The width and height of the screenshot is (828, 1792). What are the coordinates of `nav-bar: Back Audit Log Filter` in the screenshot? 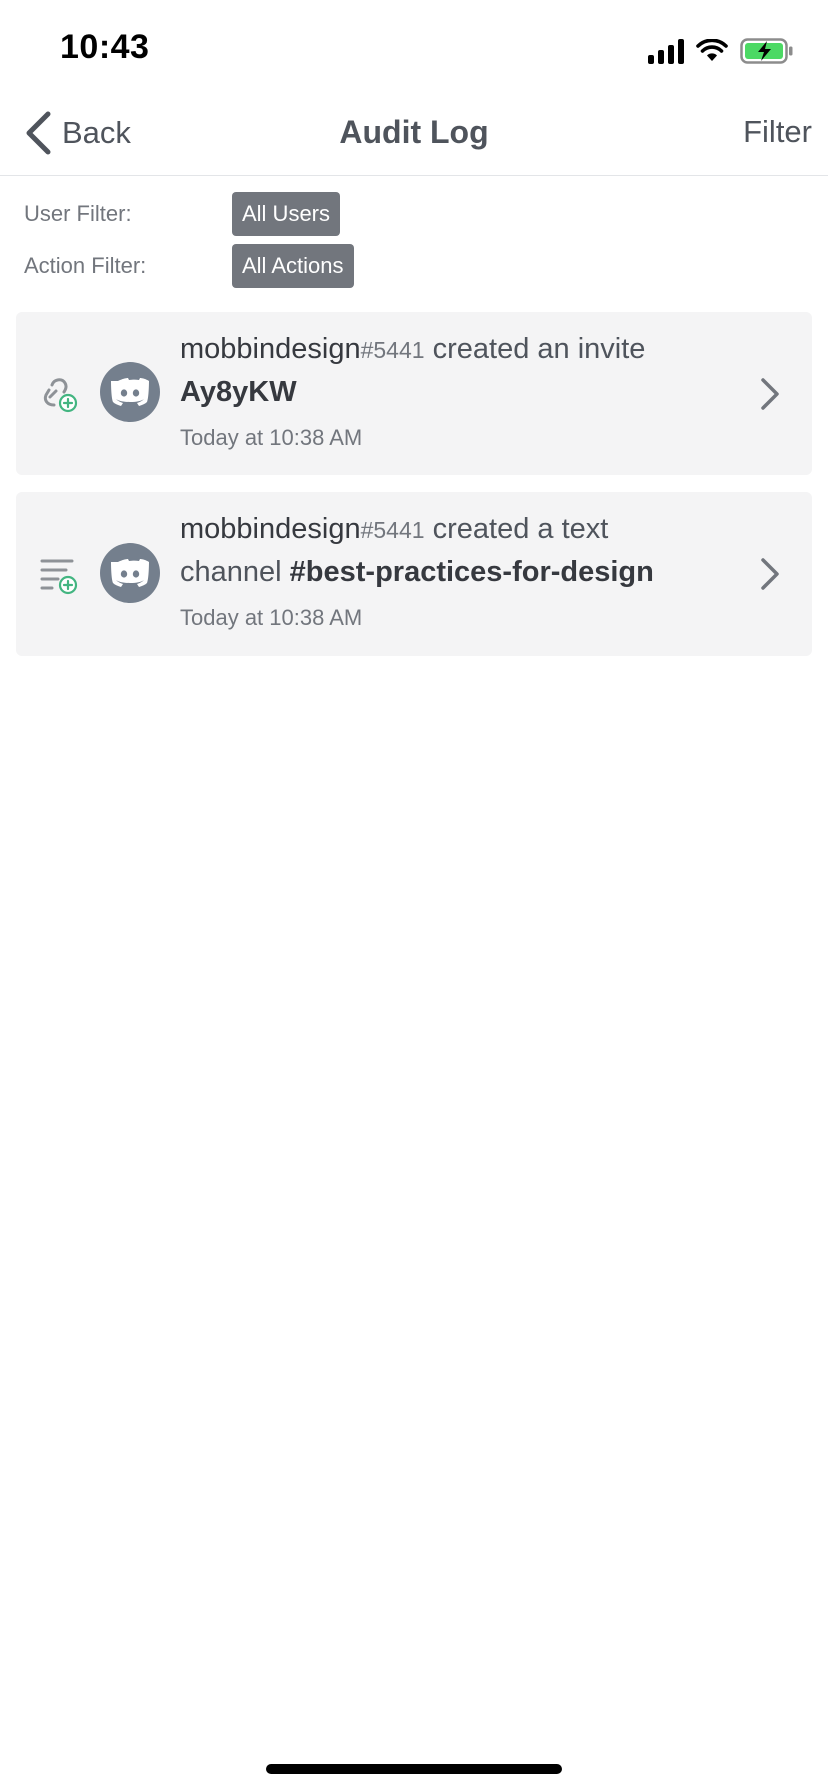 It's located at (414, 138).